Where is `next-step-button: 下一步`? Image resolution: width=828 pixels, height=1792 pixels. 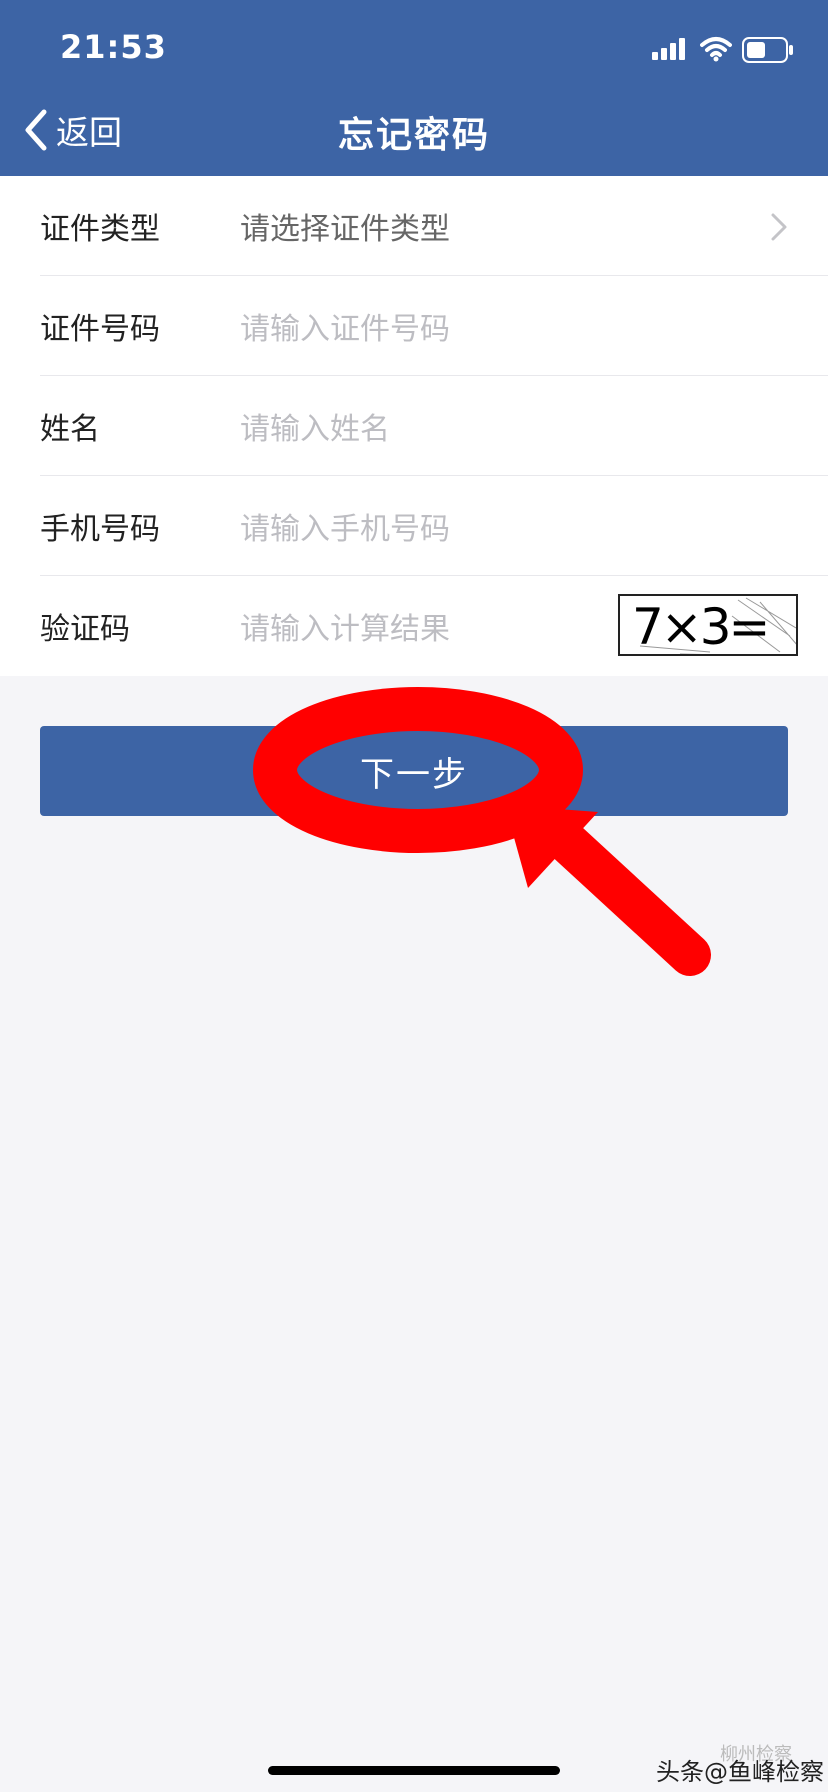
next-step-button: 下一步 is located at coordinates (414, 771).